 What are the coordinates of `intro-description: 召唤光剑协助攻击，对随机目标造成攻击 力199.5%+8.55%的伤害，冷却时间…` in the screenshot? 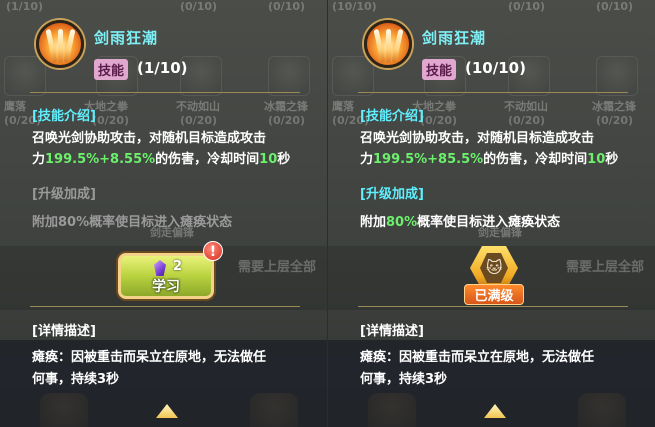 It's located at (168, 149).